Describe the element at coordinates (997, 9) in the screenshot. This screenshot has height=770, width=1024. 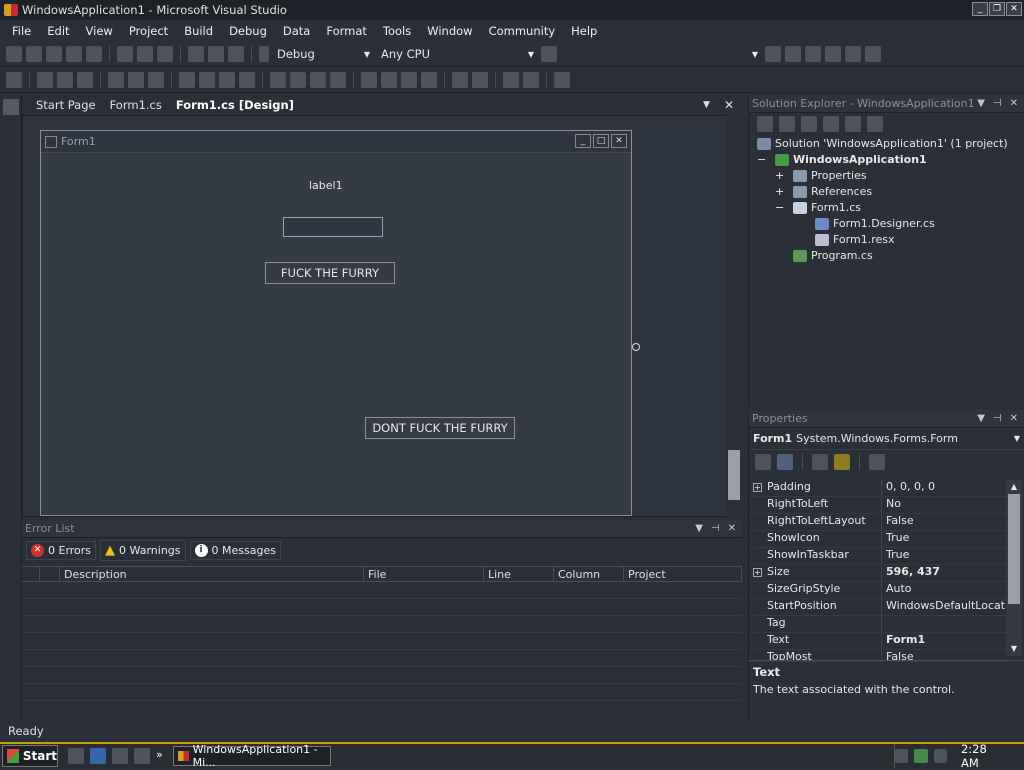
I see `restore-button: ❐` at that location.